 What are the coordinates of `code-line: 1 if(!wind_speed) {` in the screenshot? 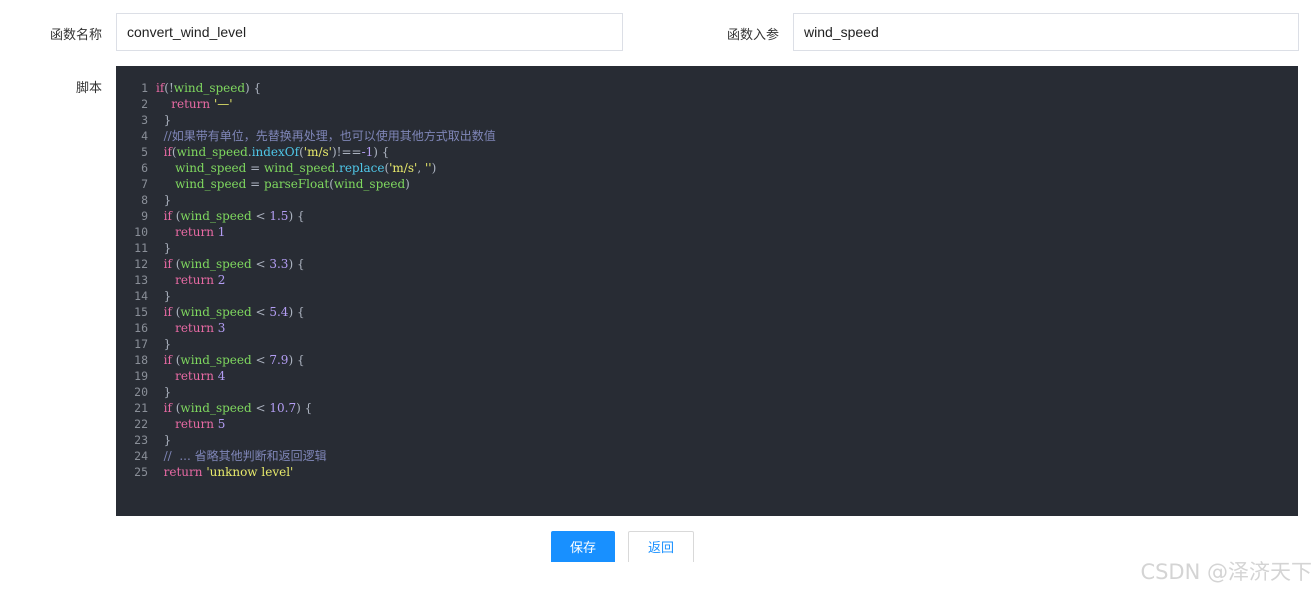 It's located at (707, 88).